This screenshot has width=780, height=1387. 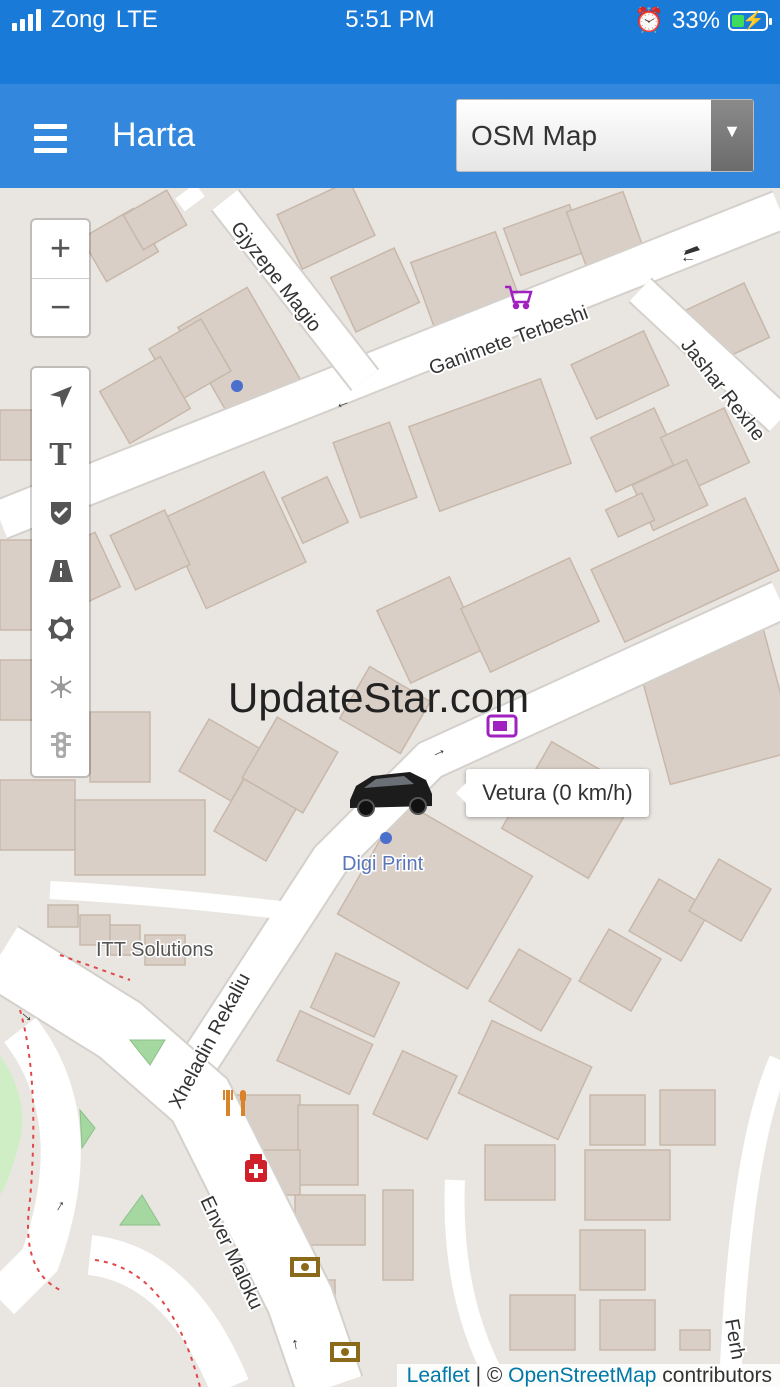 What do you see at coordinates (60, 455) in the screenshot?
I see `text-tool-icon: T` at bounding box center [60, 455].